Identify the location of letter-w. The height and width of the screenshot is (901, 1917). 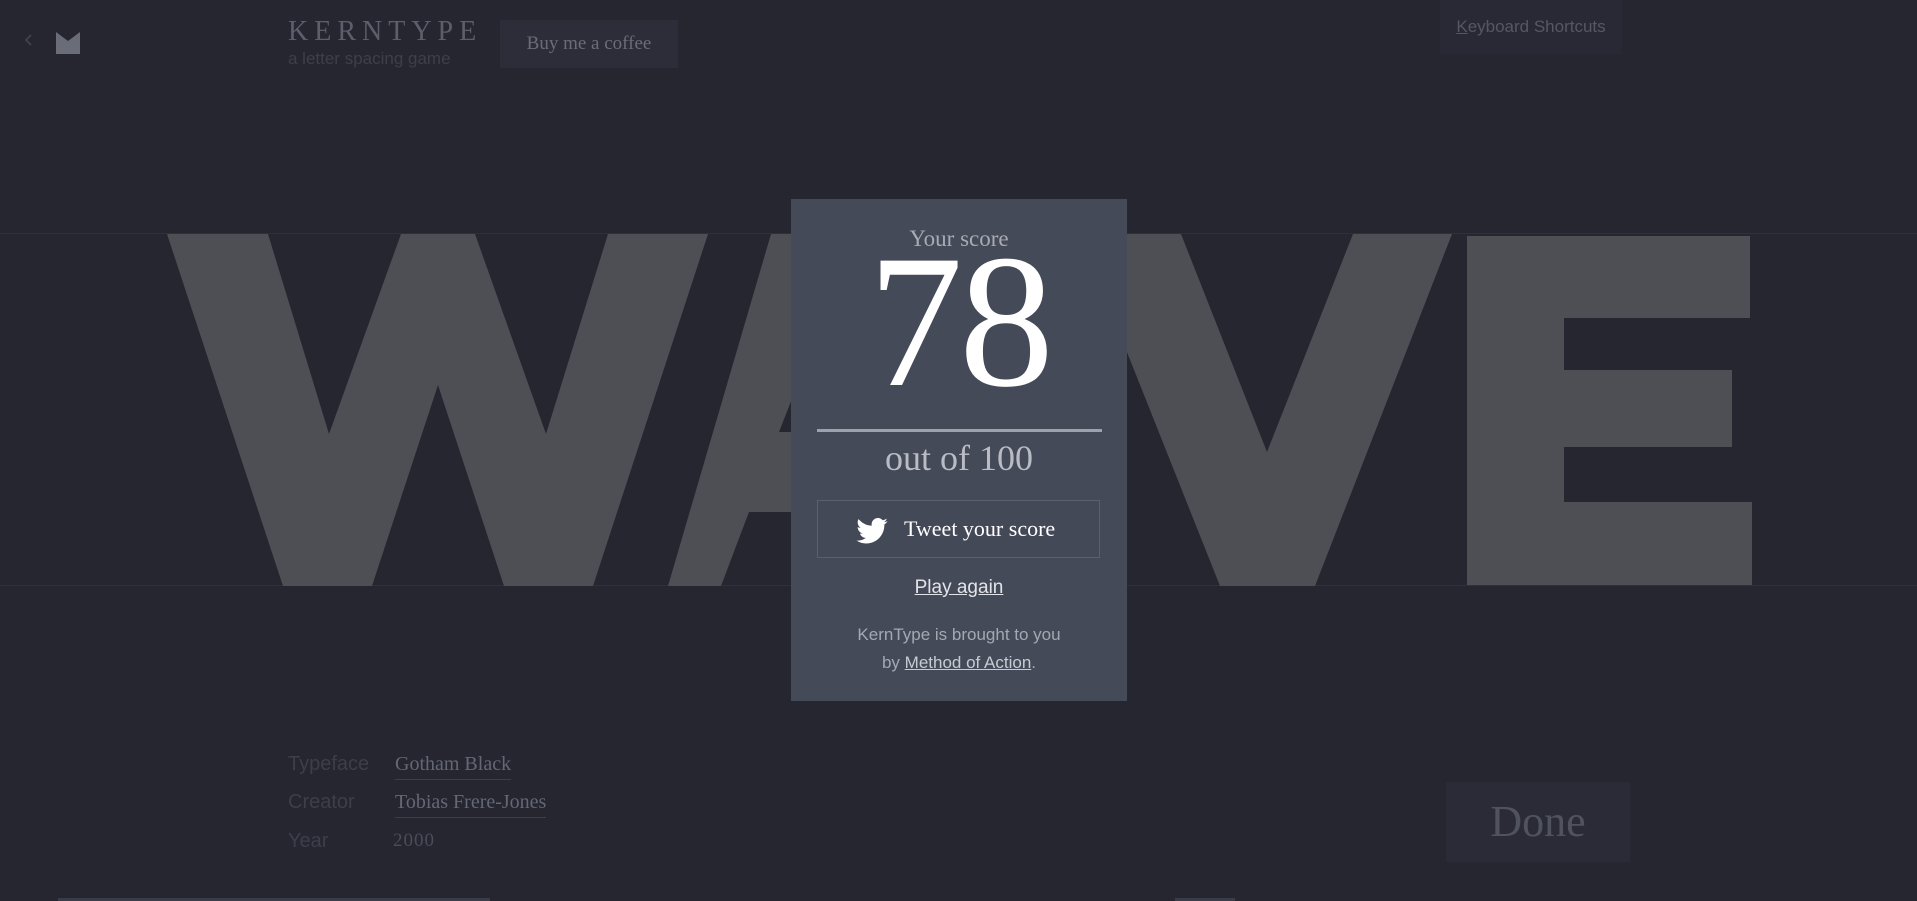
(437, 410).